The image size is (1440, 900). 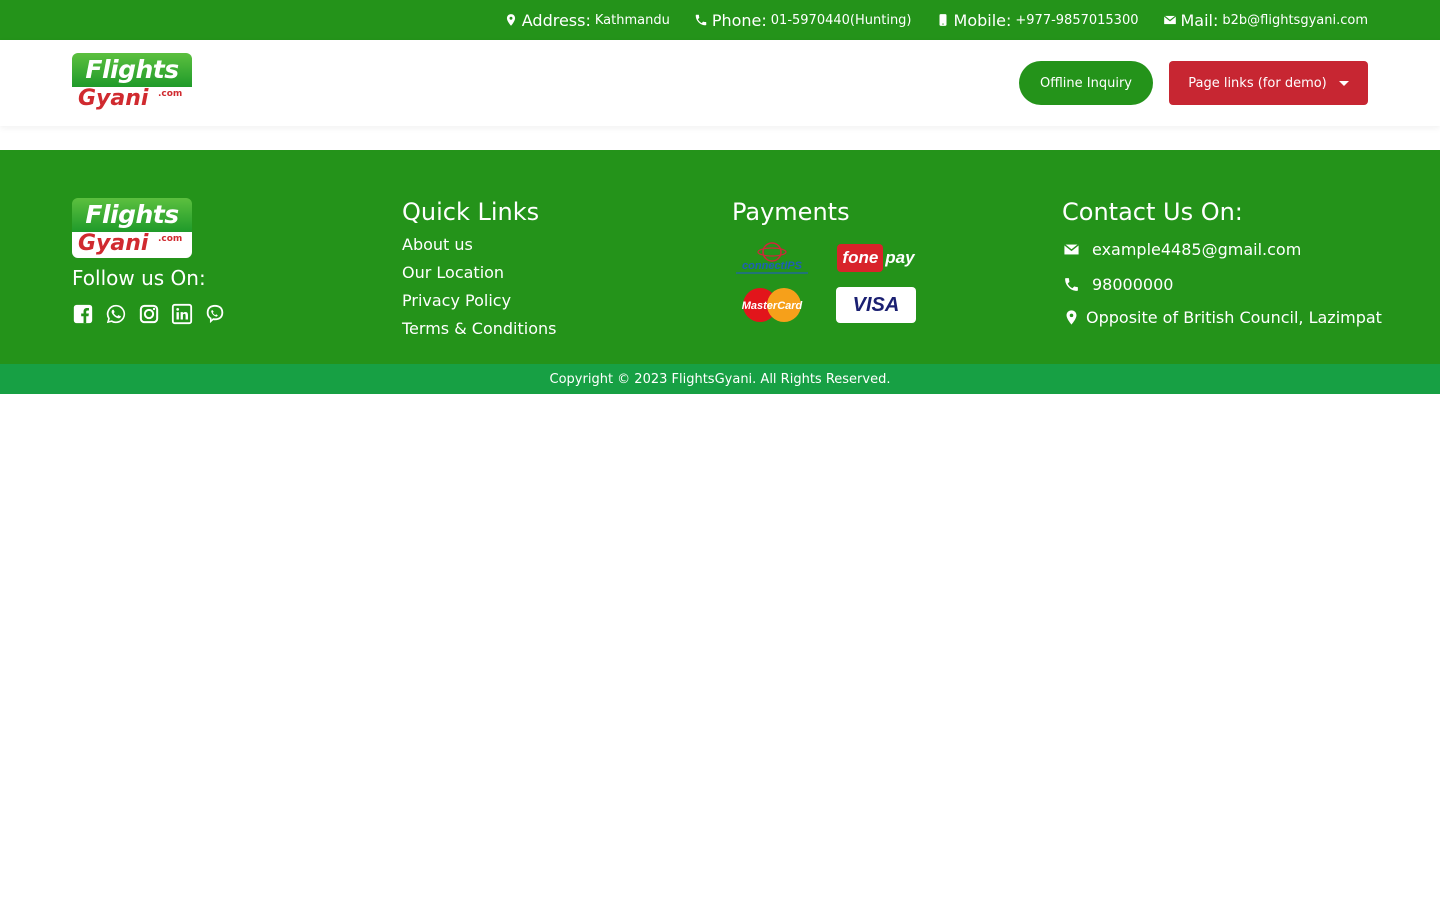 I want to click on offline-inquiry-button: Offline Inquiry, so click(x=1086, y=83).